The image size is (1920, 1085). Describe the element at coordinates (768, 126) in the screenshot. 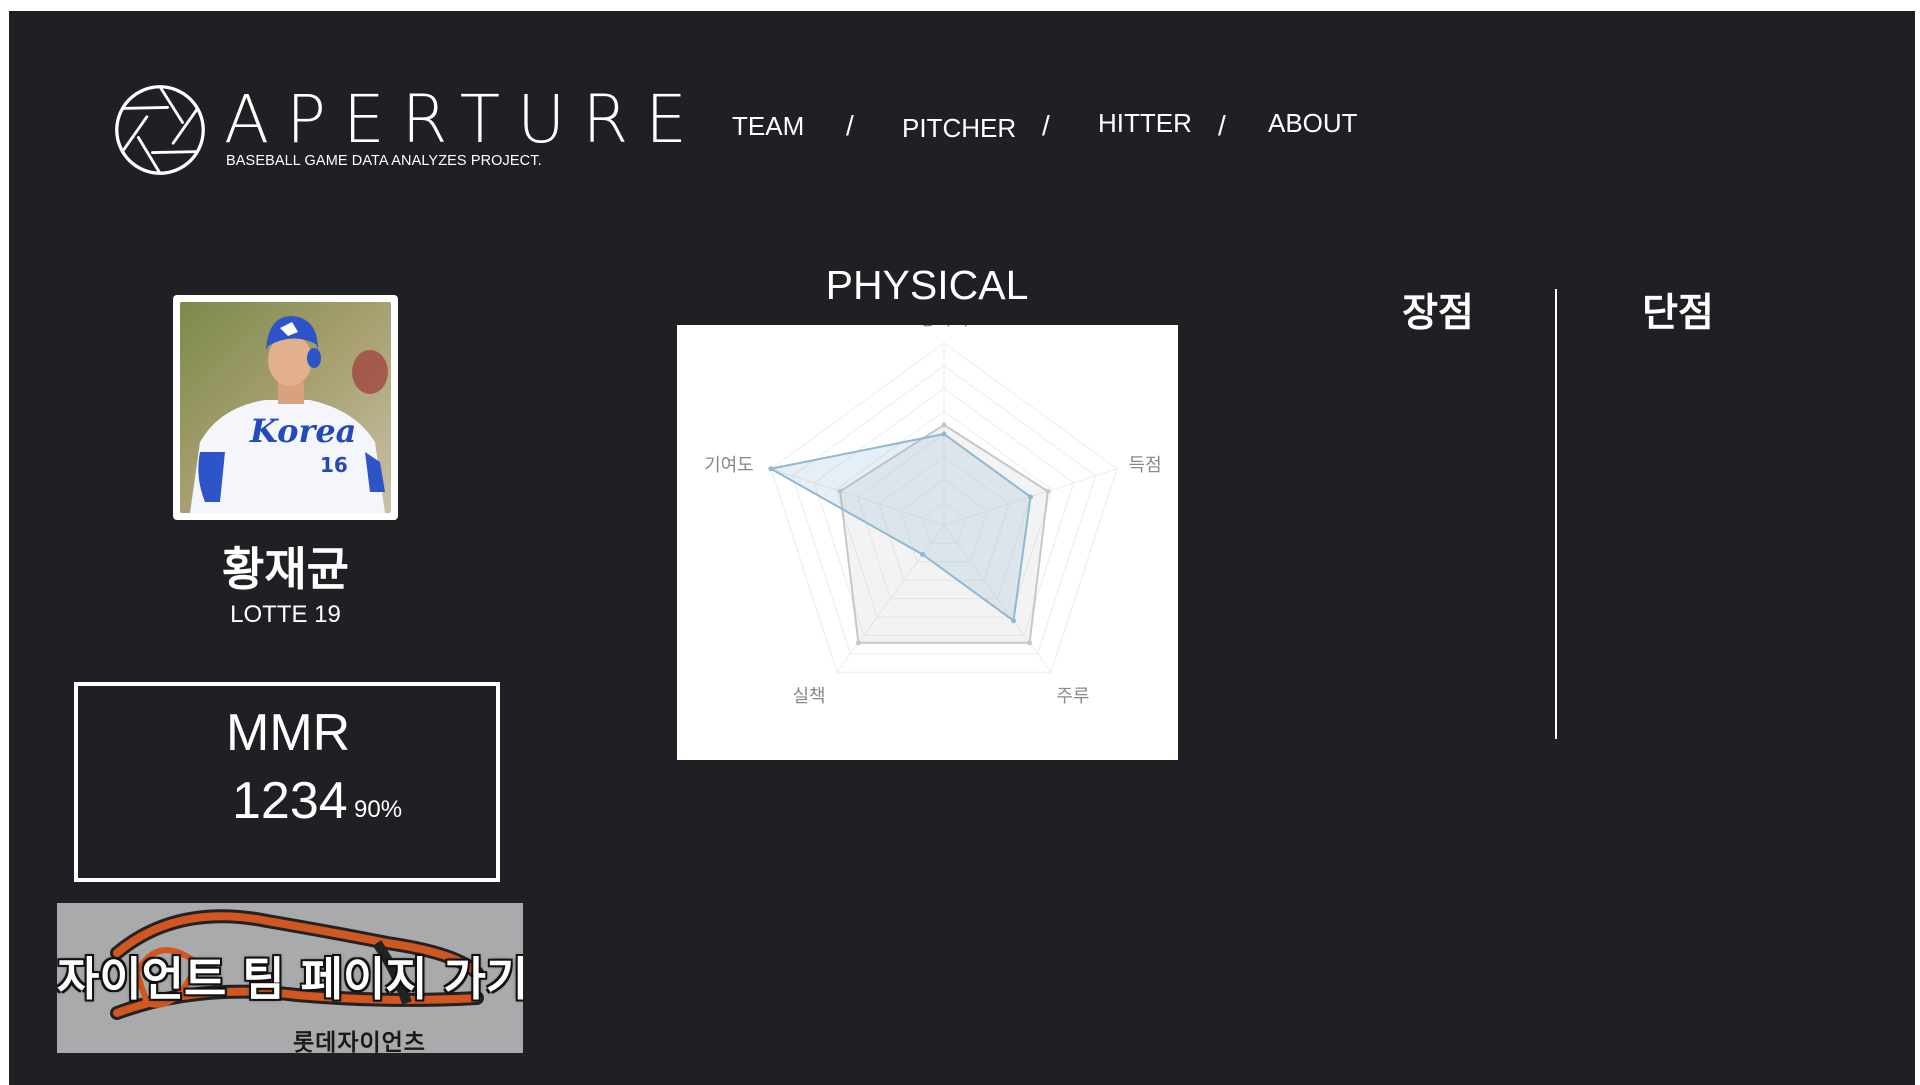

I see `nav-team: TEAM` at that location.